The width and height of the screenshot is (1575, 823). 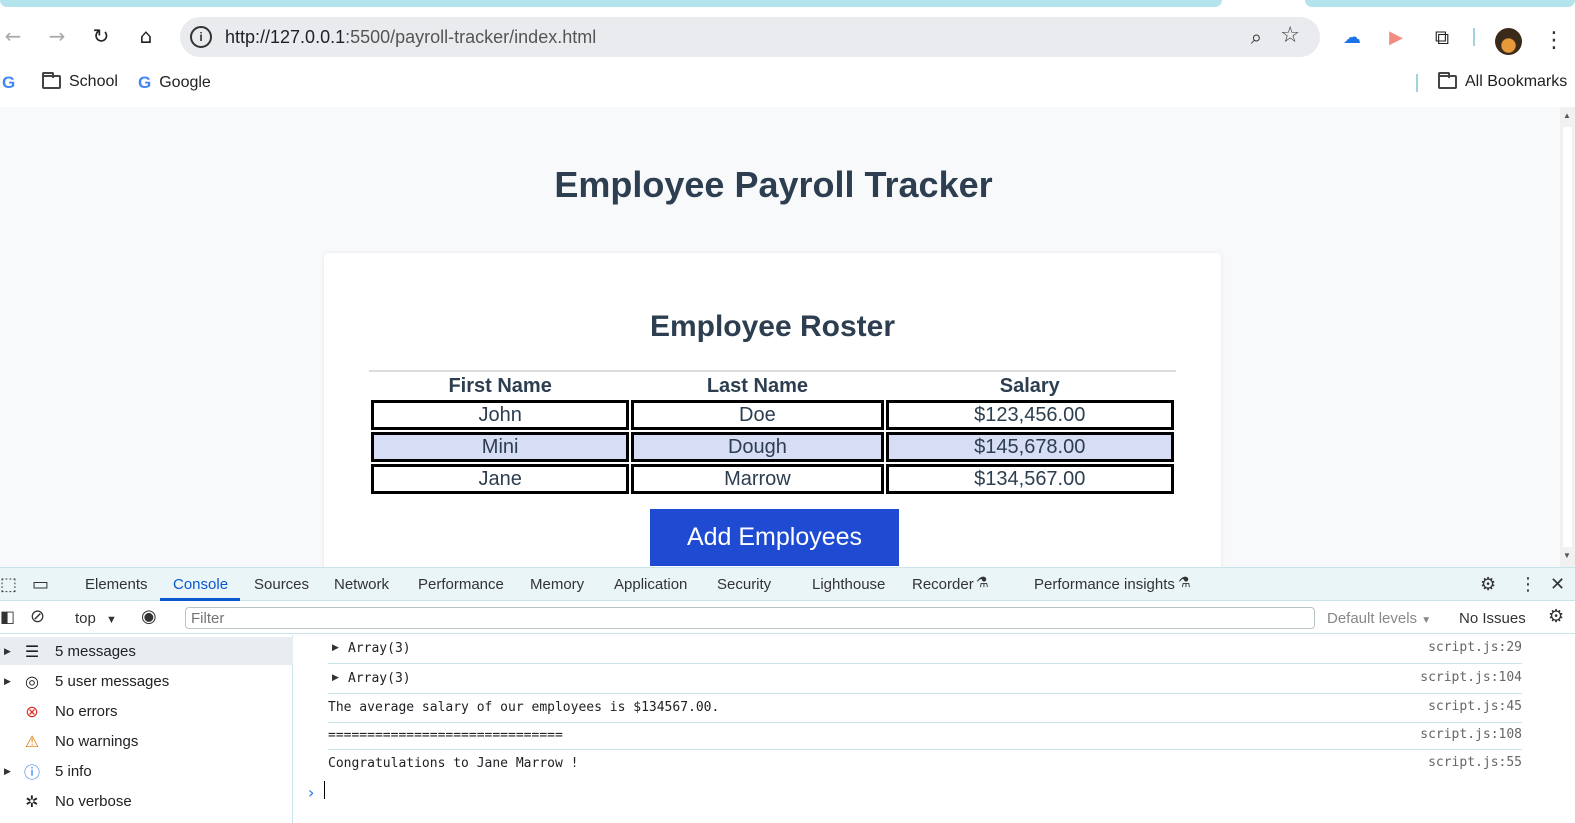 I want to click on zoom-icon: ⌕, so click(x=1256, y=37).